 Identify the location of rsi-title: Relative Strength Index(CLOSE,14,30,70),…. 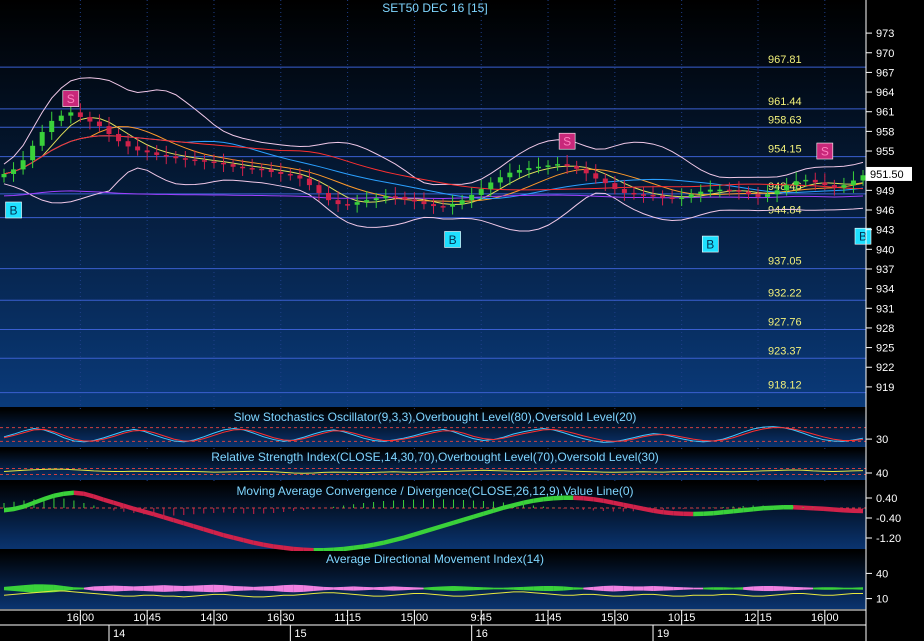
(435, 457).